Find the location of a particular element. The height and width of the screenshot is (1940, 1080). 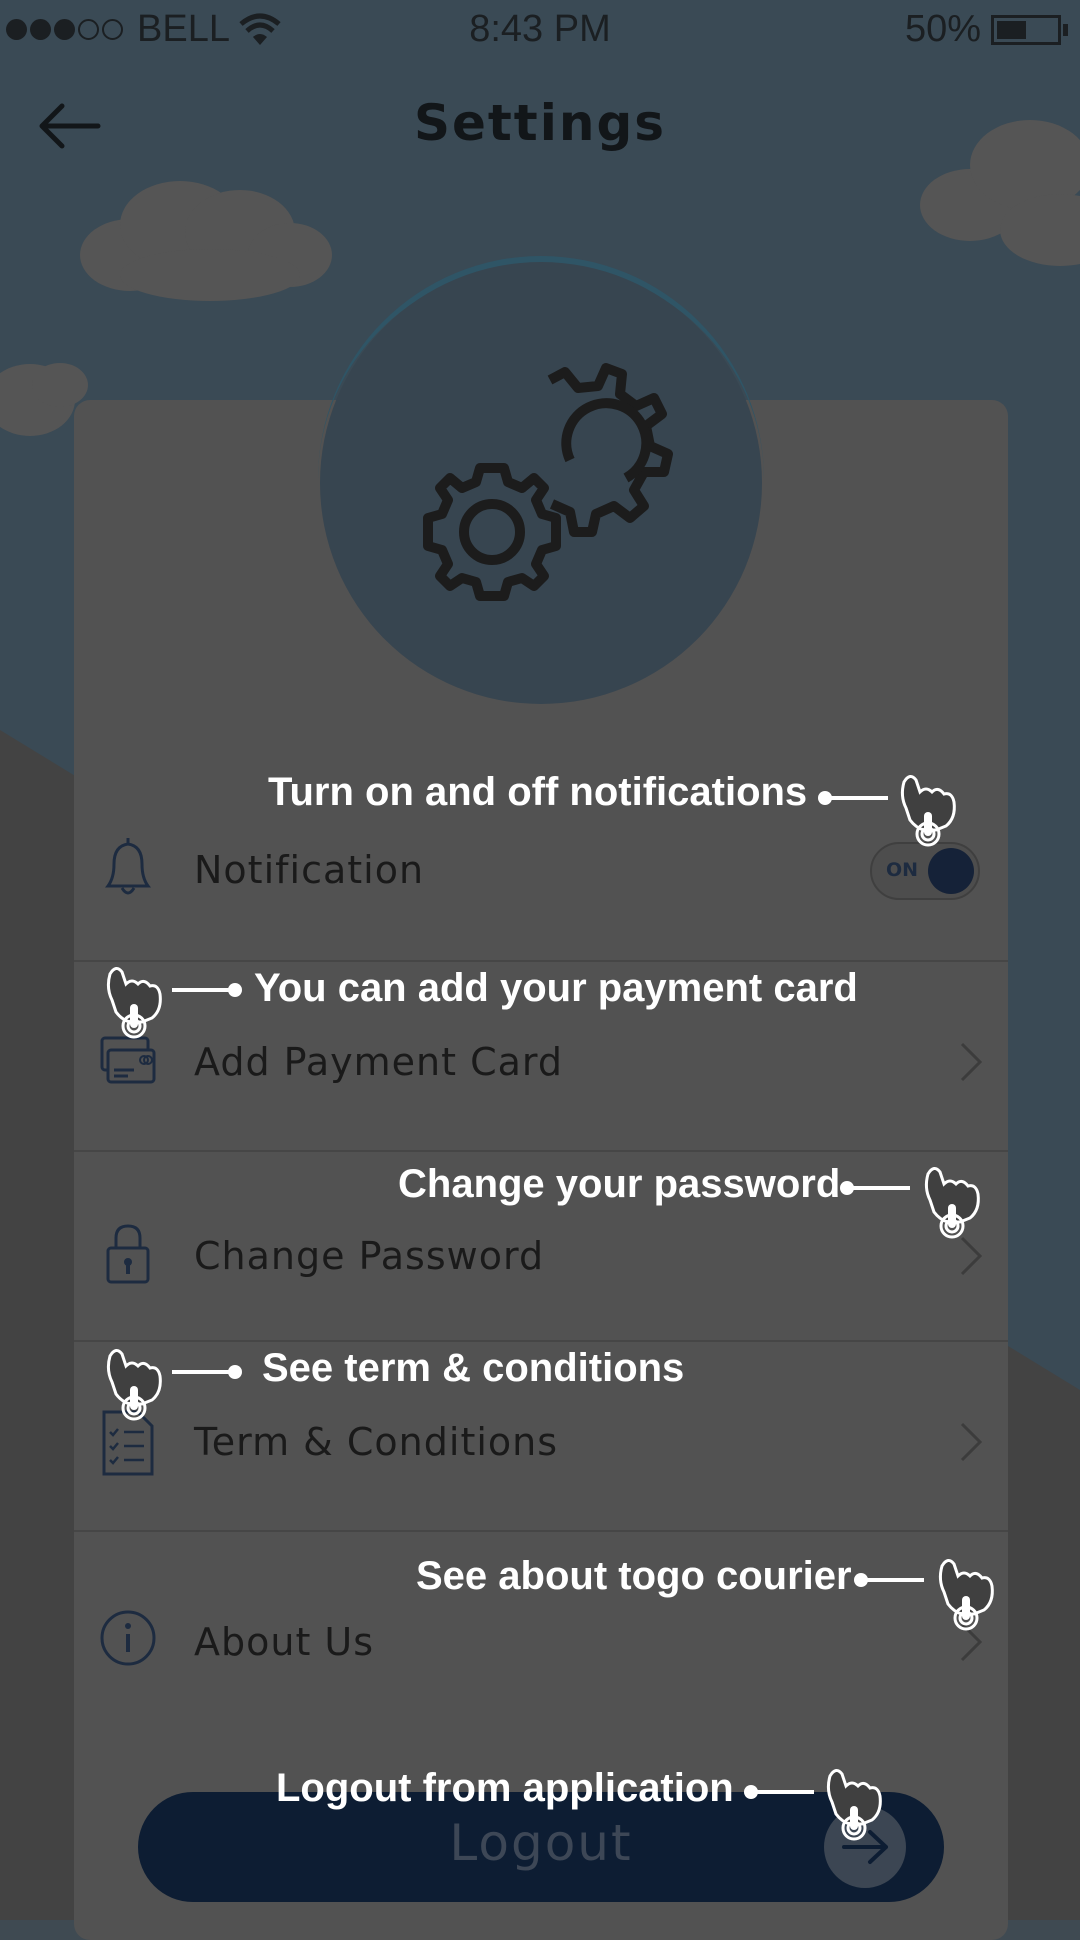

coach-mark-logout-text: Logout from application is located at coordinates (505, 1788).